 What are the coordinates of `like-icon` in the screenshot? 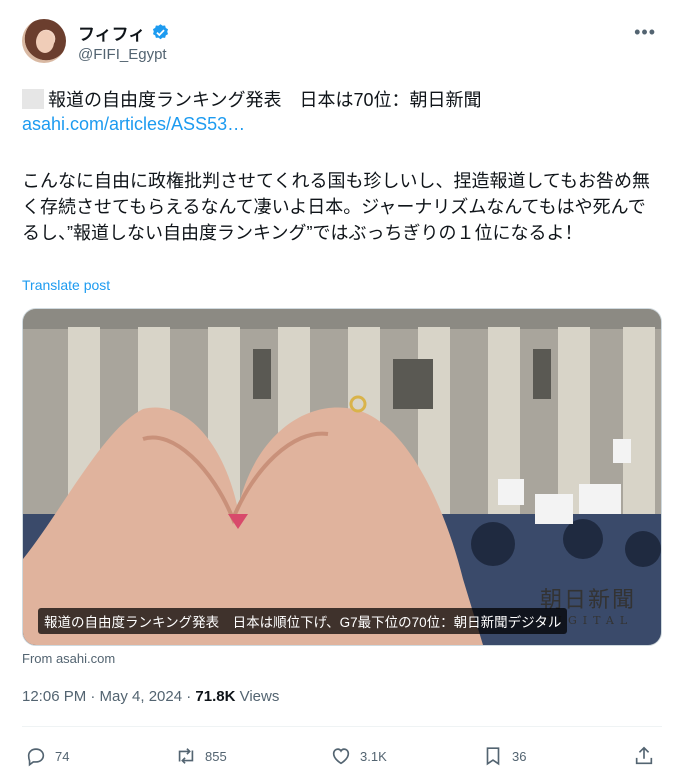 It's located at (341, 756).